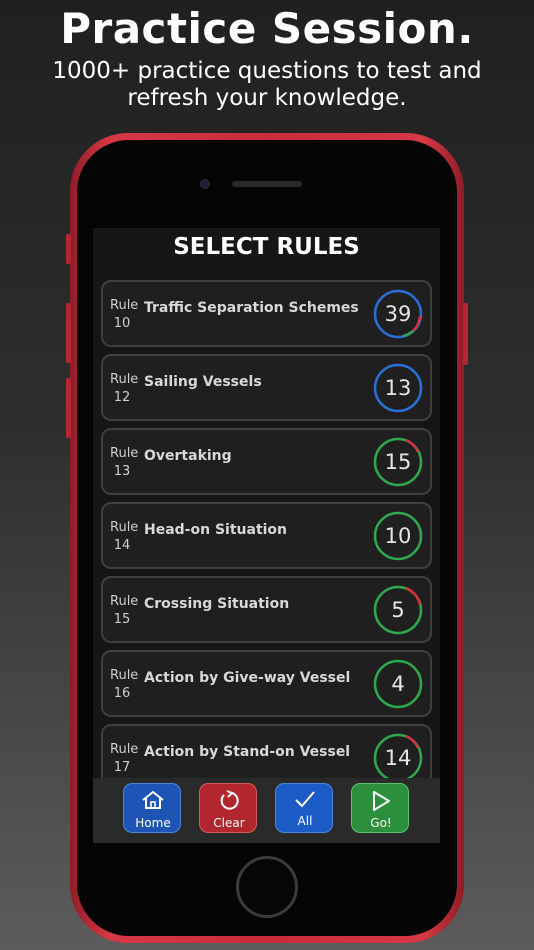  Describe the element at coordinates (122, 545) in the screenshot. I see `rule-number: 14` at that location.